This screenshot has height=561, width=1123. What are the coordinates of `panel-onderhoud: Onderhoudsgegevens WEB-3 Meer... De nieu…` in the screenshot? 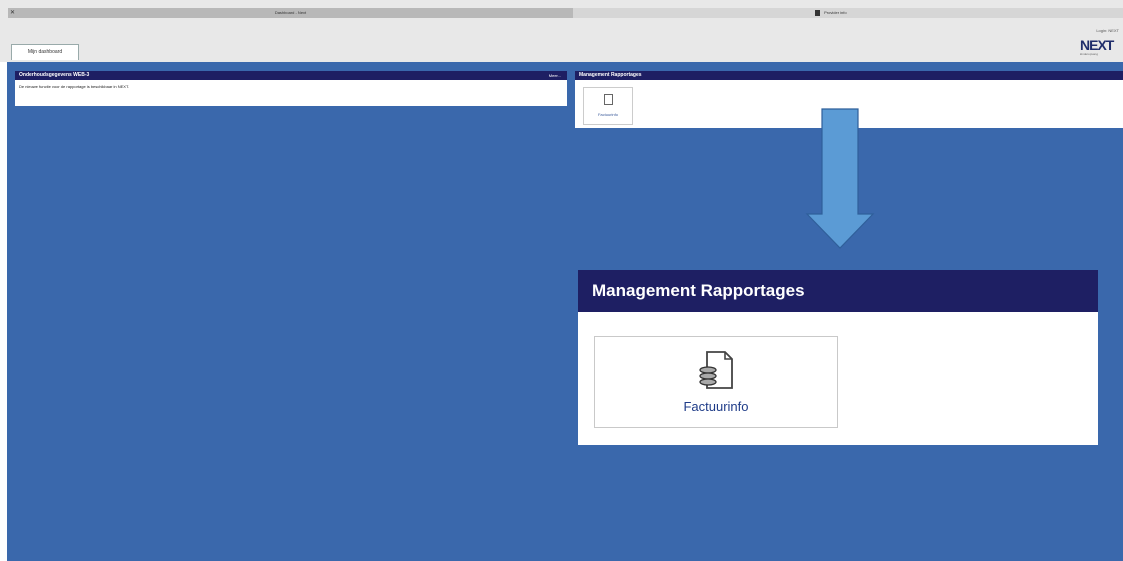 It's located at (291, 88).